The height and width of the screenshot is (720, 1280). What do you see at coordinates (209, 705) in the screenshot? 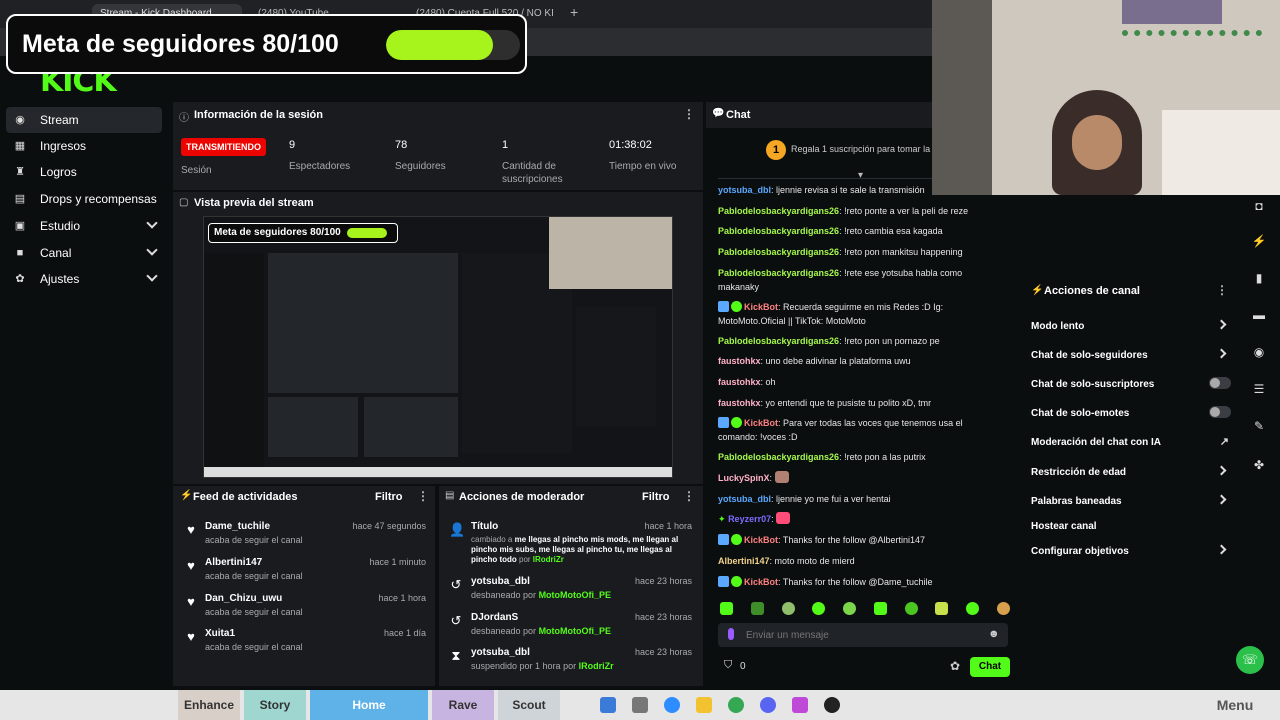
I see `taskbar-enhance: Enhance` at bounding box center [209, 705].